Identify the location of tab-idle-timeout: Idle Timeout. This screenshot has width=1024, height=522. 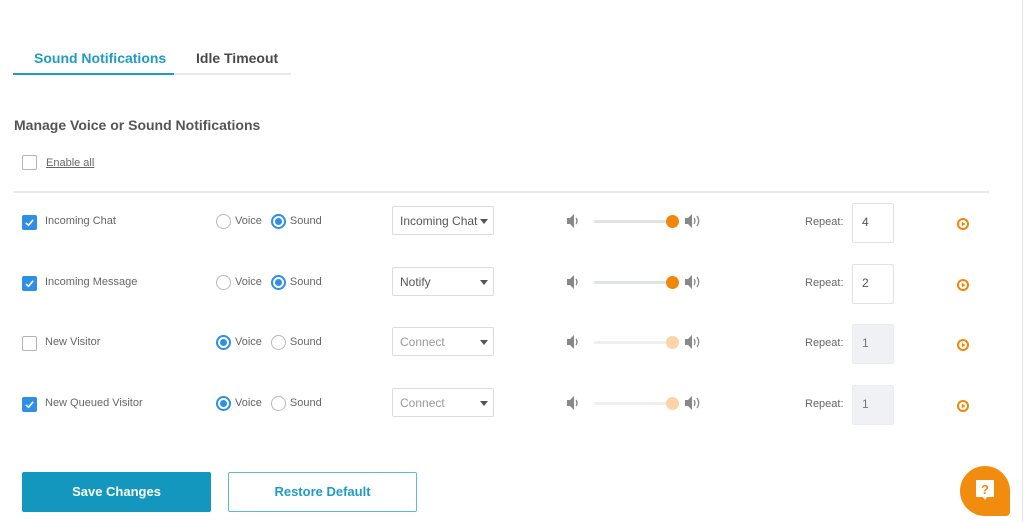
(237, 58).